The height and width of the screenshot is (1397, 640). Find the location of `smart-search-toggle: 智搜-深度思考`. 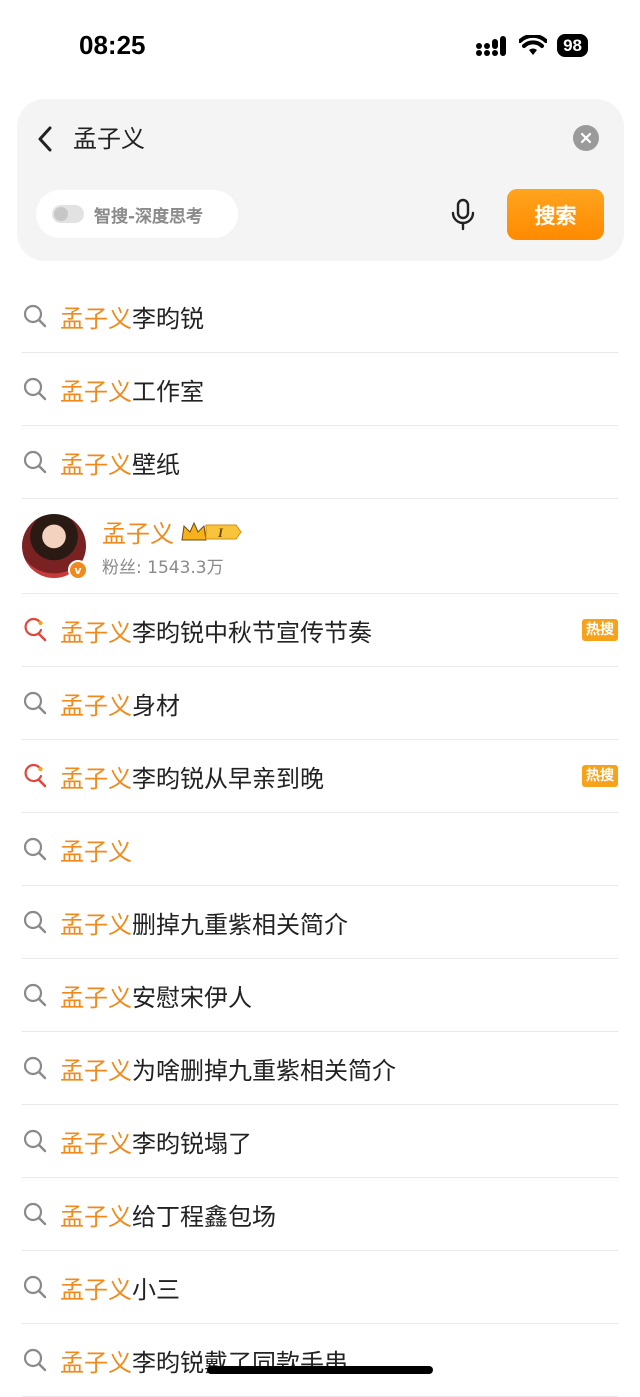

smart-search-toggle: 智搜-深度思考 is located at coordinates (137, 214).